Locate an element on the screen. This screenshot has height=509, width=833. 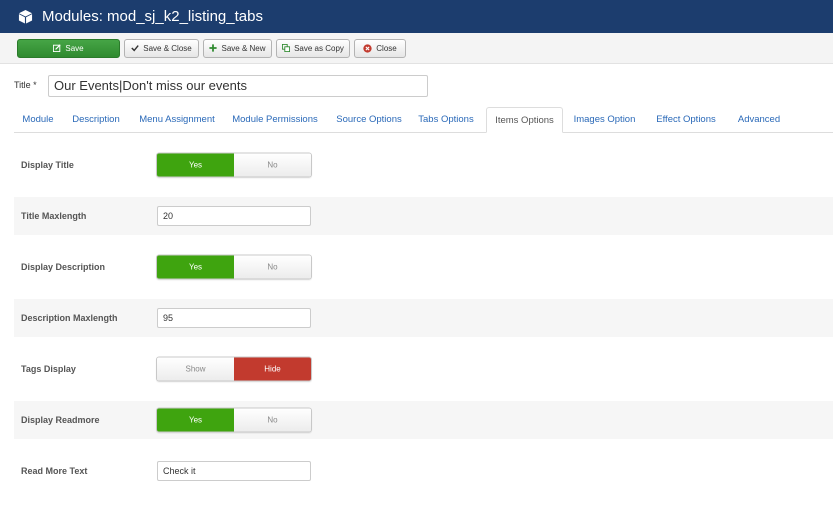
tags-display-show: Show is located at coordinates (195, 369).